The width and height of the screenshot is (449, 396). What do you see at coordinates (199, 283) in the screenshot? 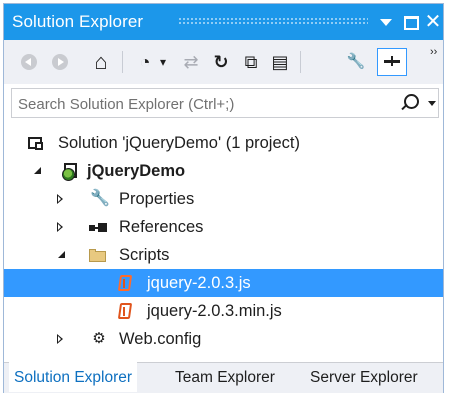
I see `tree-item-label: jquery-2.0.3.js` at bounding box center [199, 283].